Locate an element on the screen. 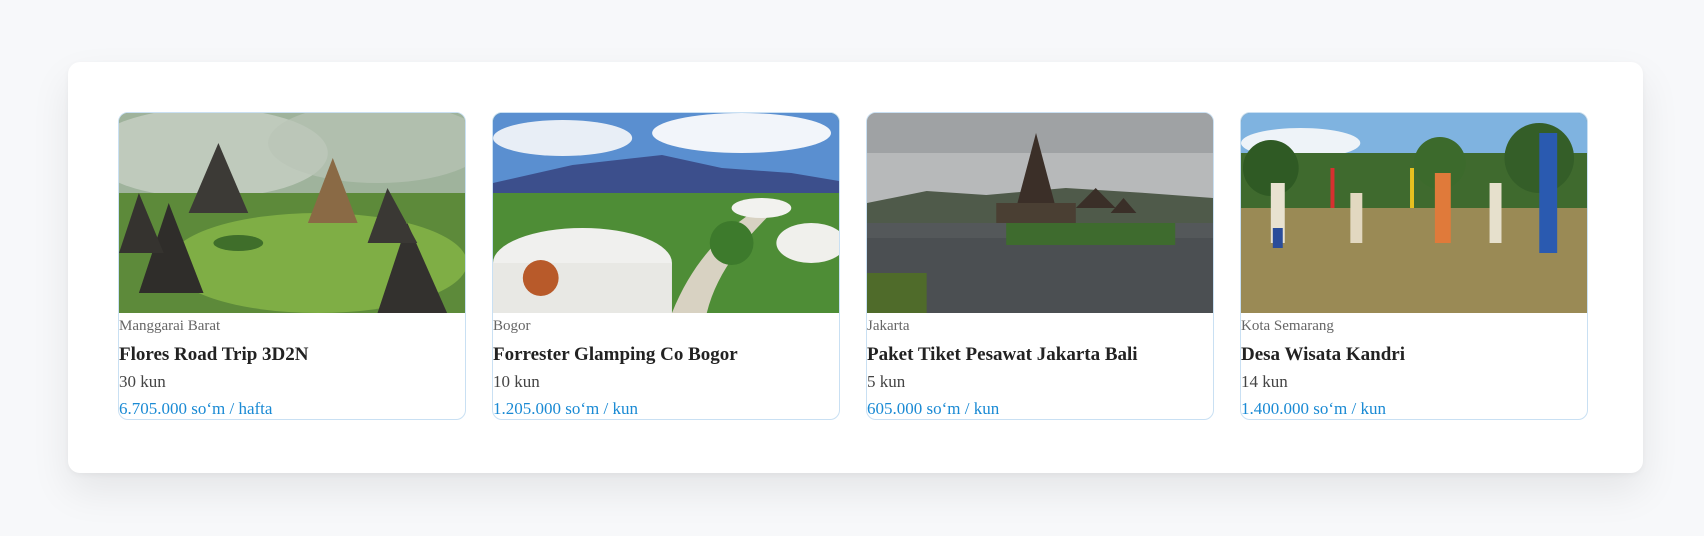  tour-title: Forrester Glamping Co Bogor is located at coordinates (666, 355).